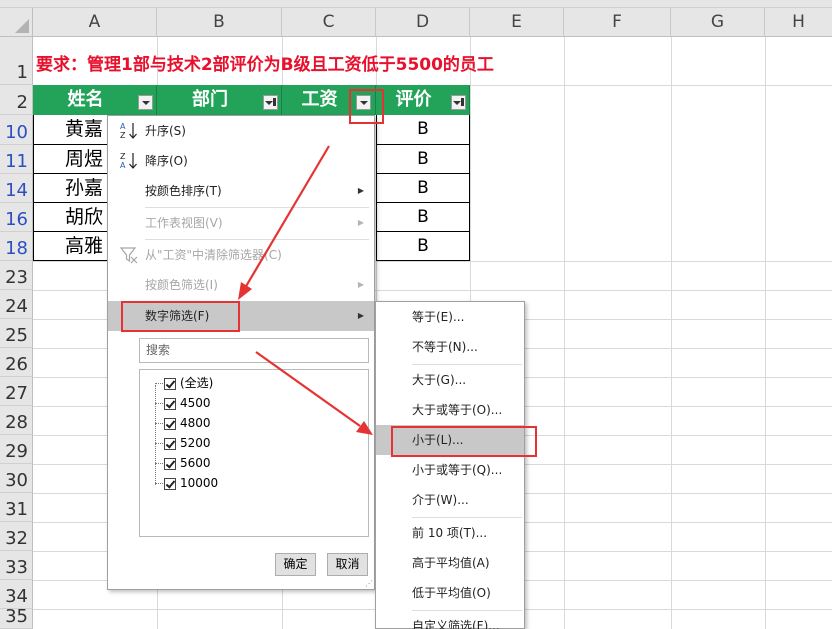 The height and width of the screenshot is (629, 832). Describe the element at coordinates (95, 22) in the screenshot. I see `col-header-a: A` at that location.